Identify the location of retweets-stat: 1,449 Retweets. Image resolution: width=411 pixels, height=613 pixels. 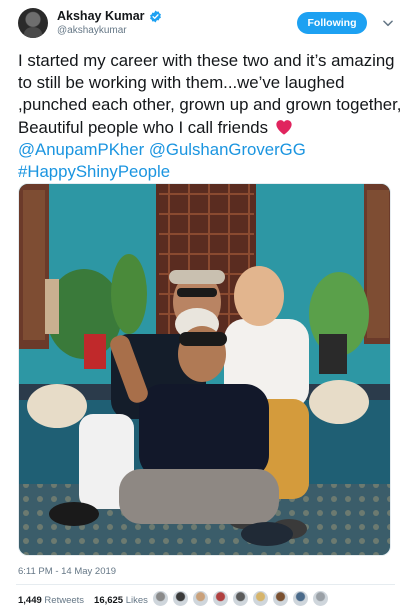
(51, 600).